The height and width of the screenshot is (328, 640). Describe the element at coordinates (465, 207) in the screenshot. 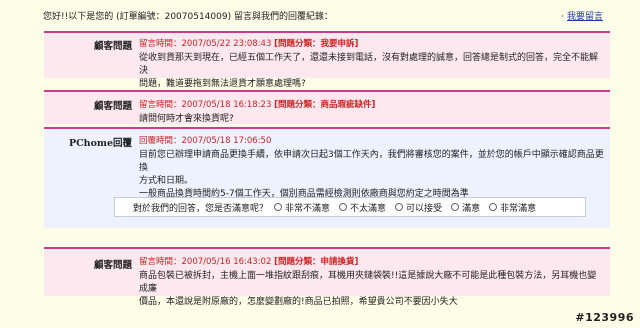

I see `survey-option: 滿意` at that location.